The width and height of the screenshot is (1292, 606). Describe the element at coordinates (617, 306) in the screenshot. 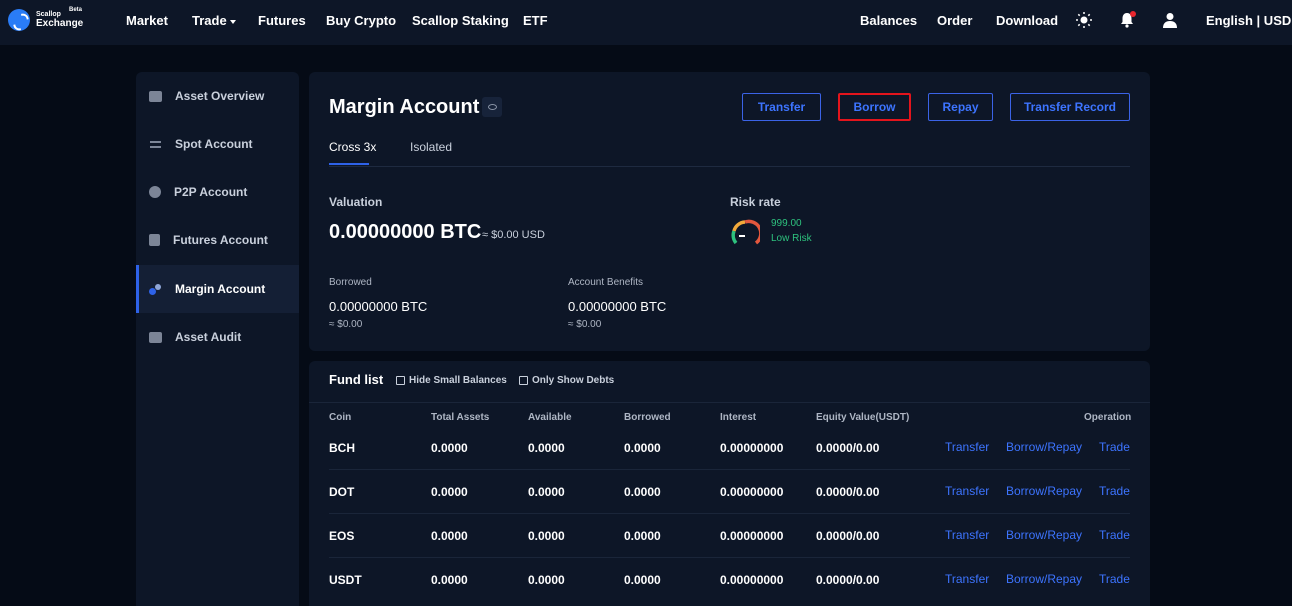

I see `account-benefits-value: 0.00000000 BTC` at that location.